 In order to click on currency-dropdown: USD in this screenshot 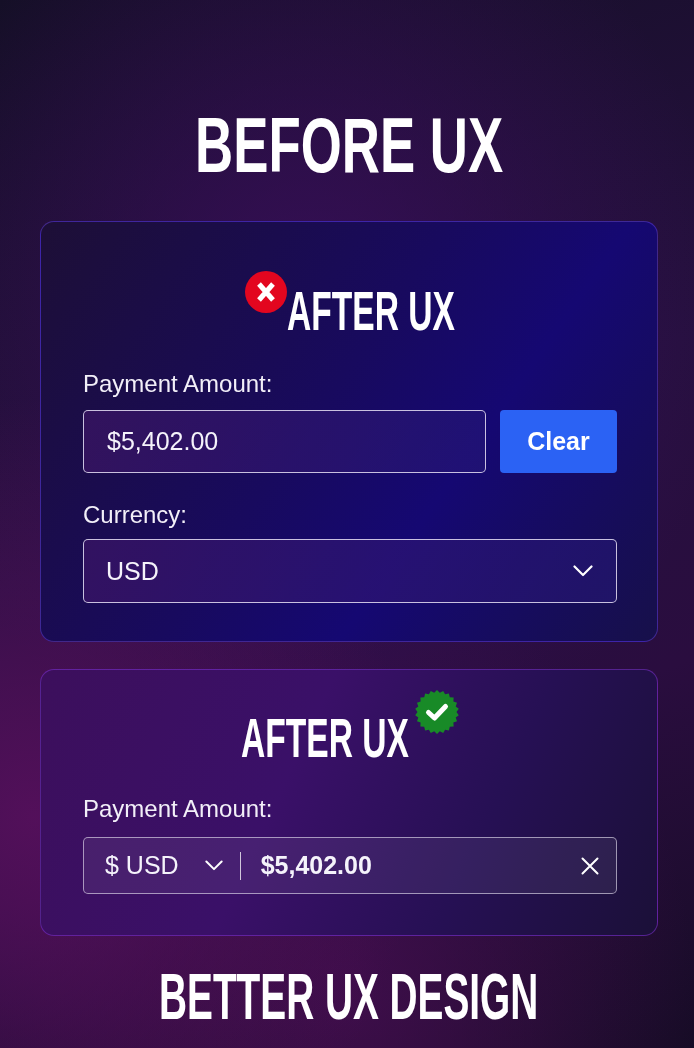, I will do `click(350, 571)`.